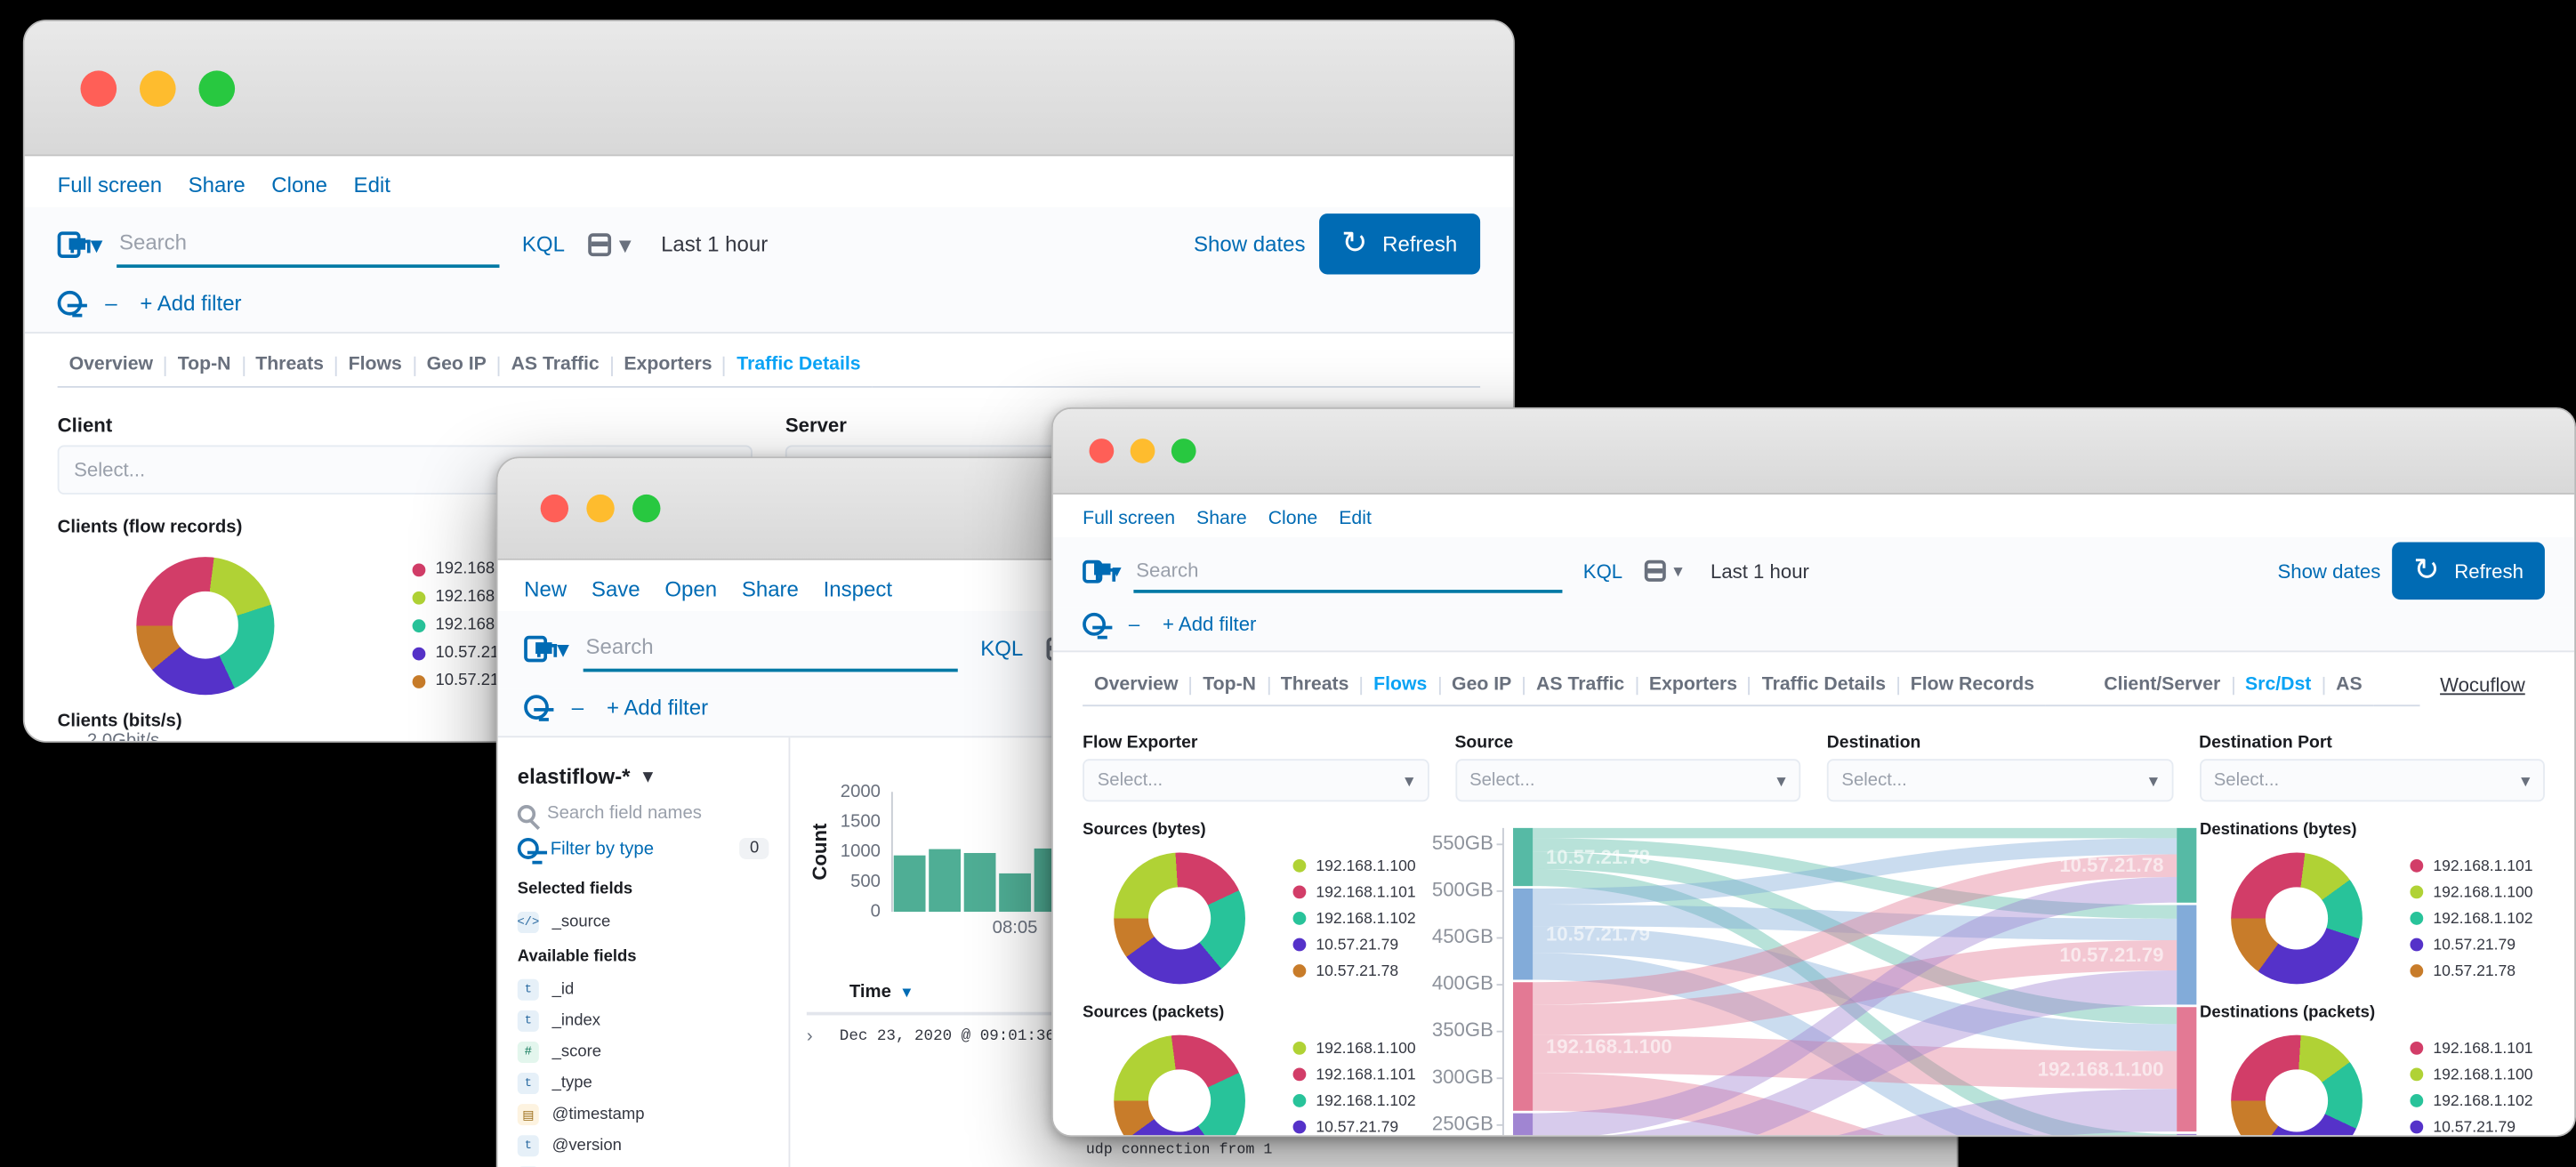 This screenshot has height=1167, width=2576. I want to click on new-link: New, so click(545, 588).